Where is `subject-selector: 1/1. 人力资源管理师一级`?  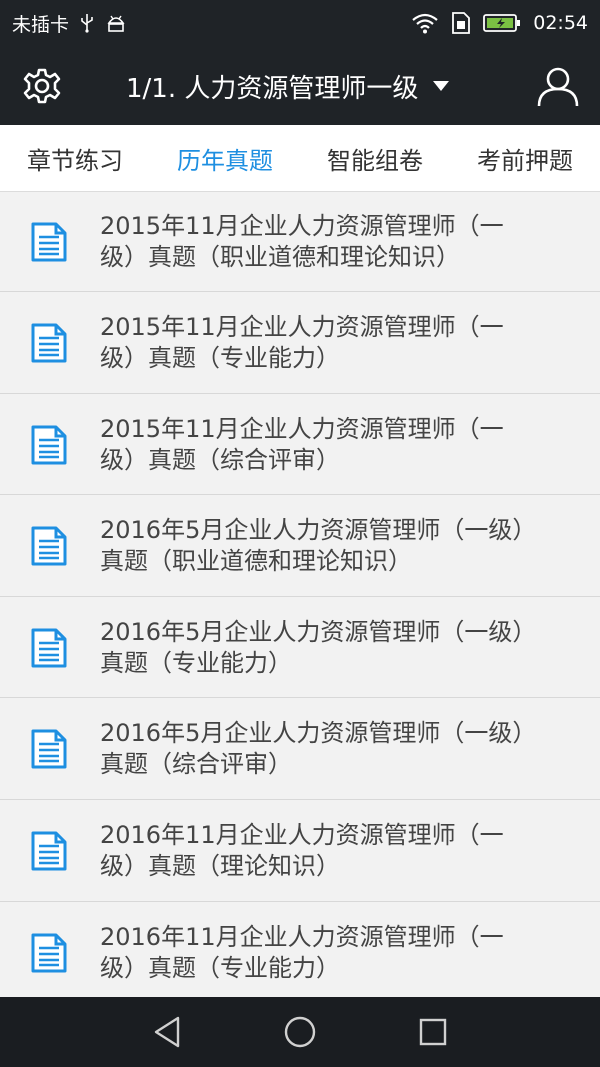 subject-selector: 1/1. 人力资源管理师一级 is located at coordinates (288, 86).